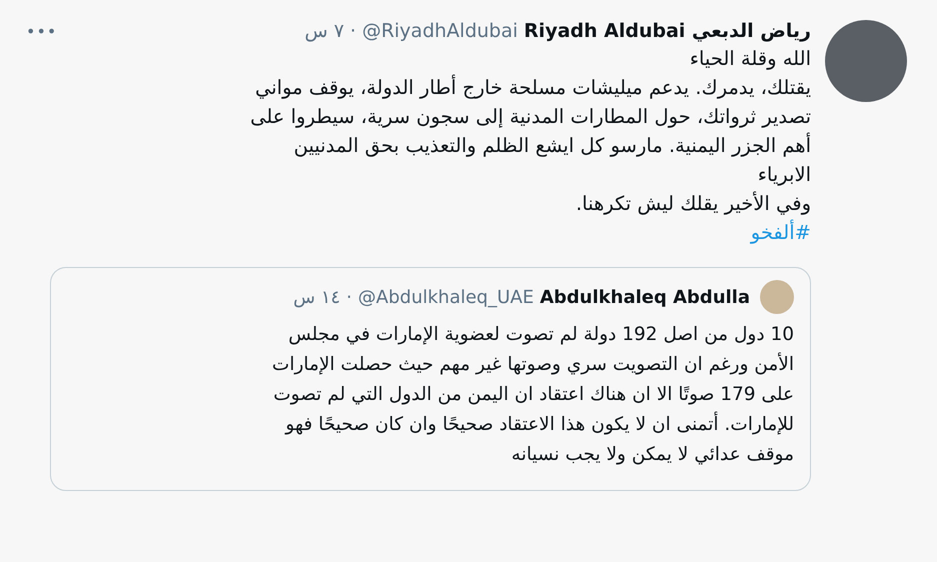 This screenshot has height=562, width=937. Describe the element at coordinates (783, 175) in the screenshot. I see `tweet-text: الابرياء` at that location.